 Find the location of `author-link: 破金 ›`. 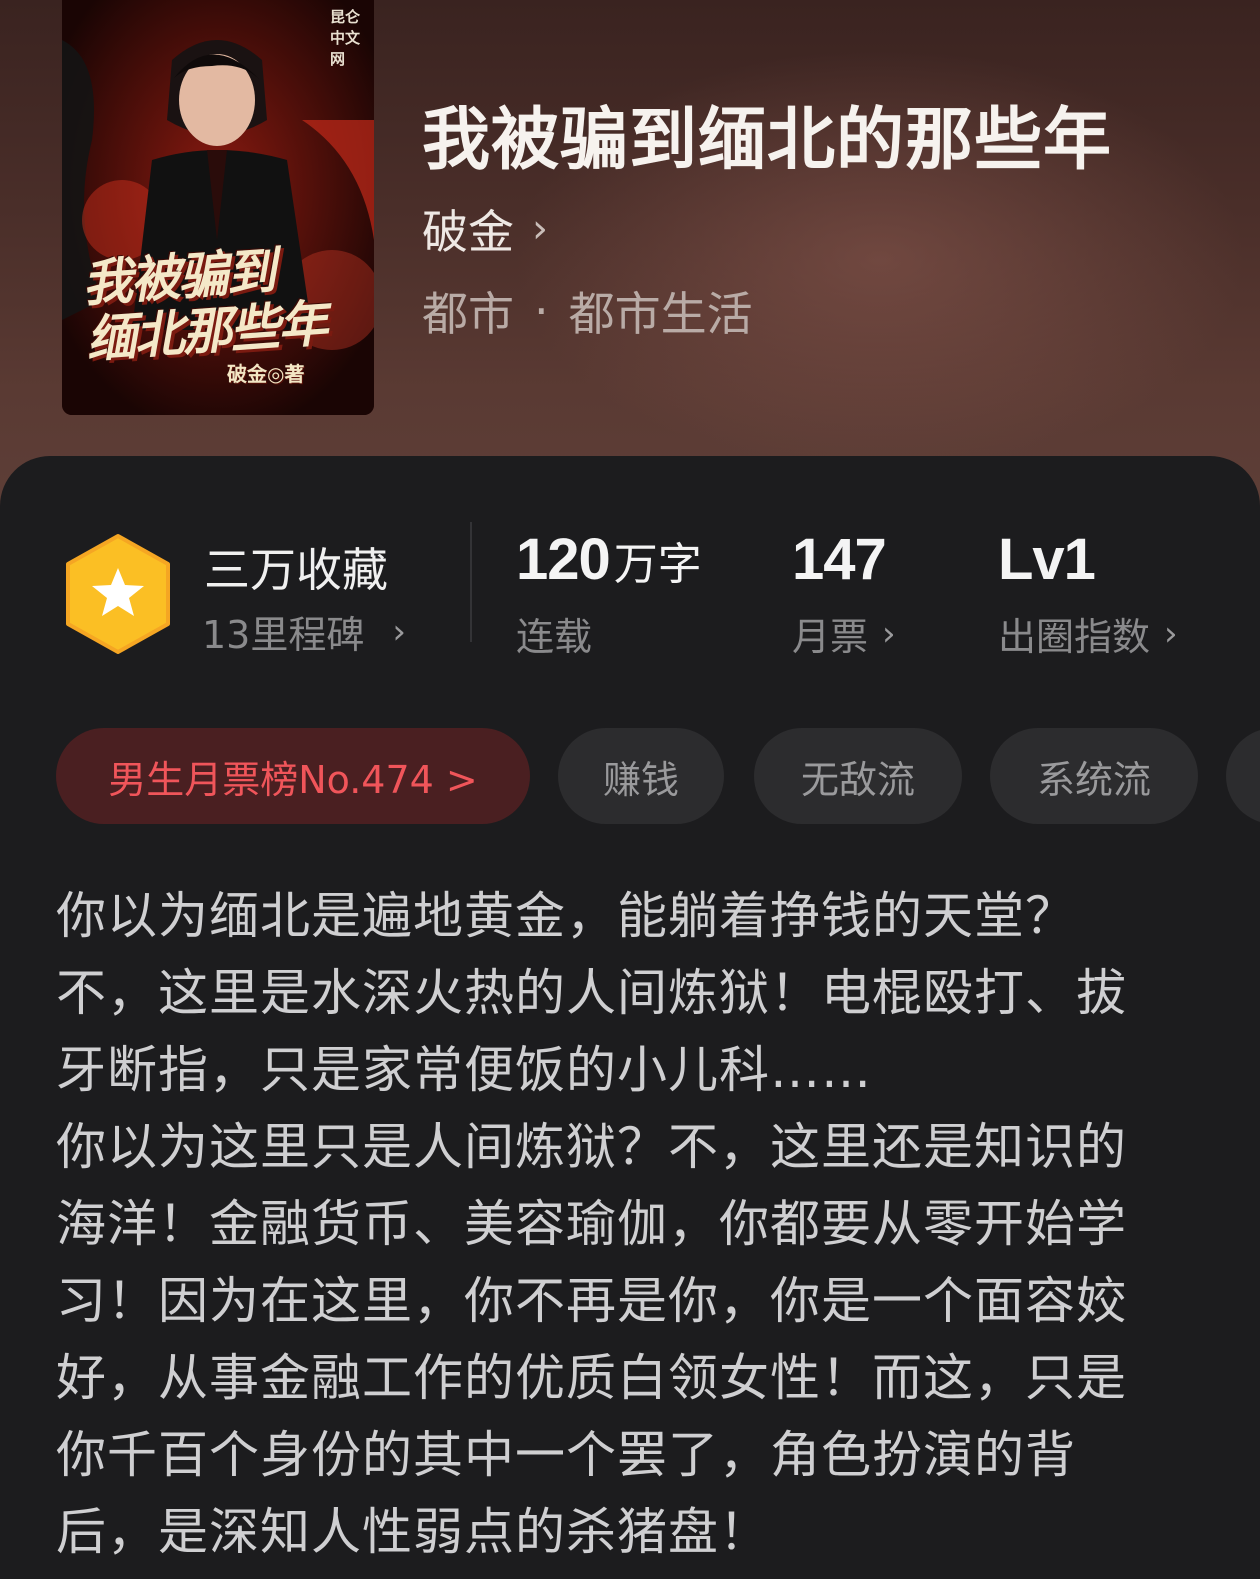

author-link: 破金 › is located at coordinates (485, 229).